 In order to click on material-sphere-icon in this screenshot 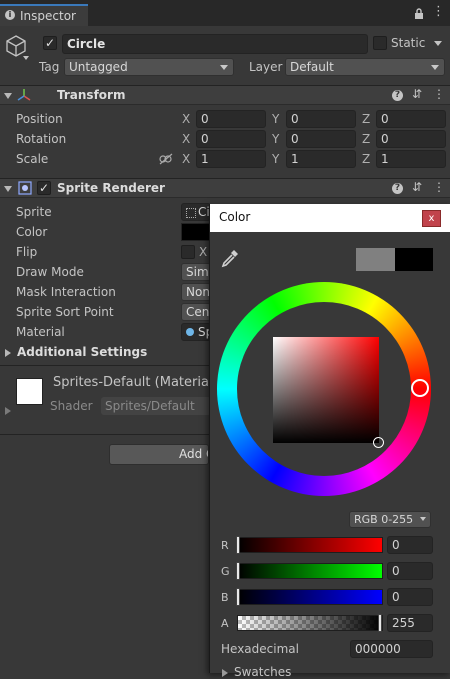, I will do `click(190, 332)`.